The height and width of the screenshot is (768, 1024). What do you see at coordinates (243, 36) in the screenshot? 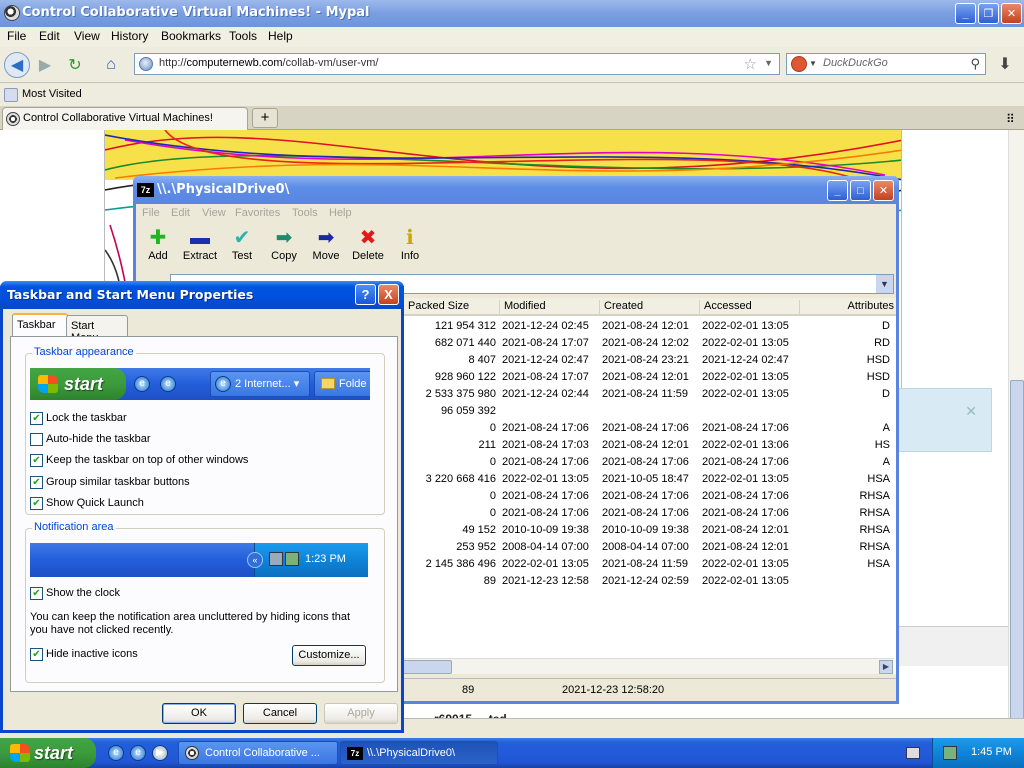
I see `menu-tools: Tools` at bounding box center [243, 36].